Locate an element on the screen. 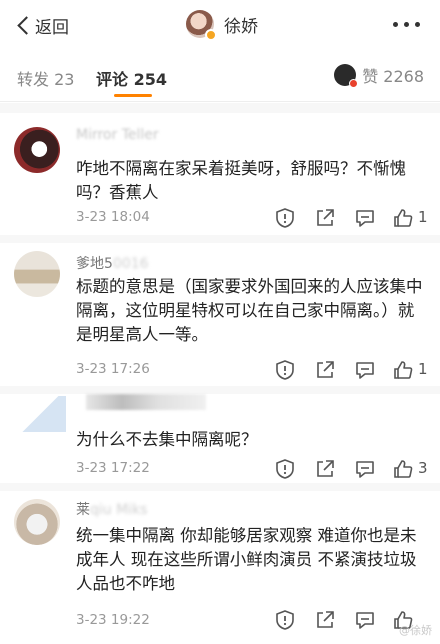 The width and height of the screenshot is (440, 644). back-button: 返回 is located at coordinates (41, 25).